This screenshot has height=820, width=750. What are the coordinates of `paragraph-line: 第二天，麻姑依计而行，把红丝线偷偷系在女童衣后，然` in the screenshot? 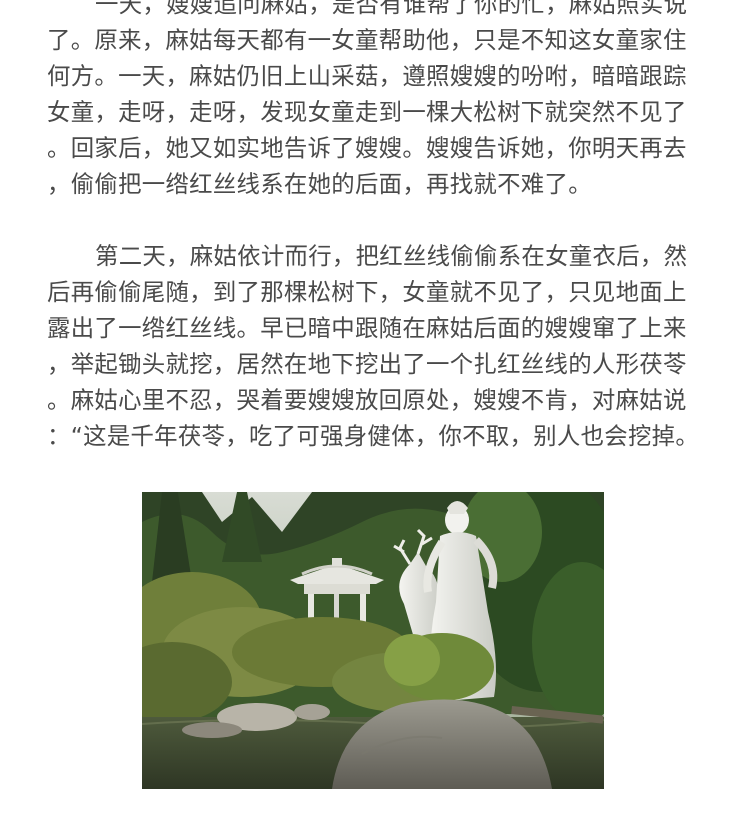 It's located at (391, 256).